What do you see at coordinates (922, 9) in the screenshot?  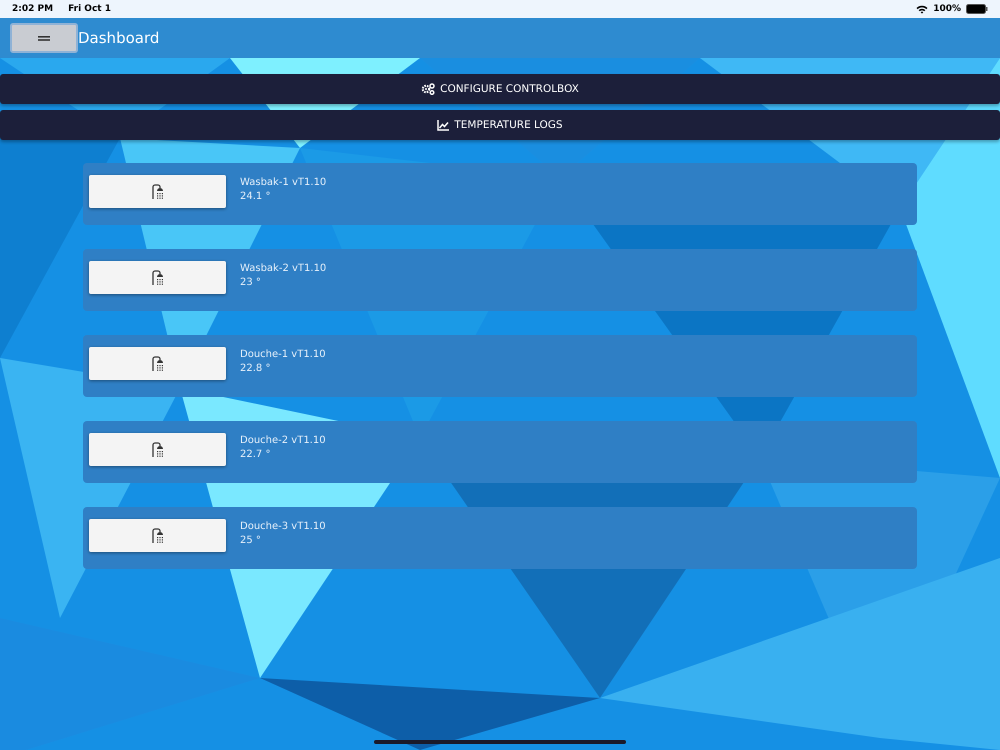 I see `wifi-icon` at bounding box center [922, 9].